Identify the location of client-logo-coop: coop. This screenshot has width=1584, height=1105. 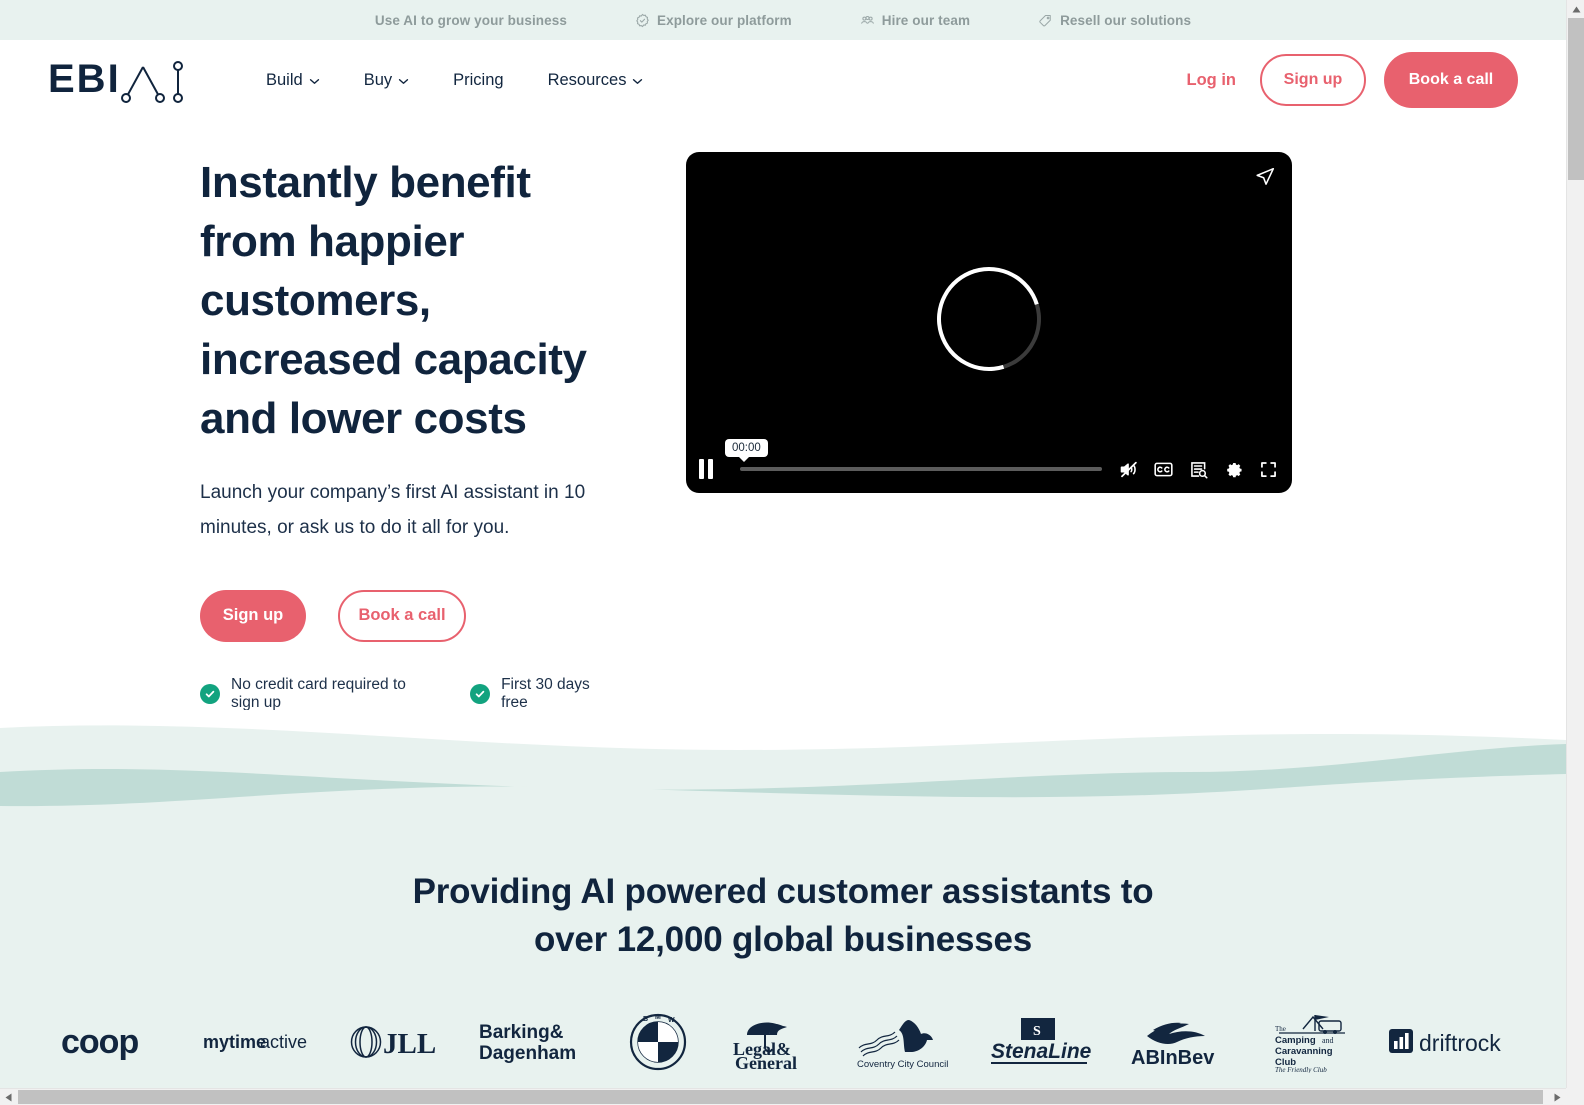
(113, 1042).